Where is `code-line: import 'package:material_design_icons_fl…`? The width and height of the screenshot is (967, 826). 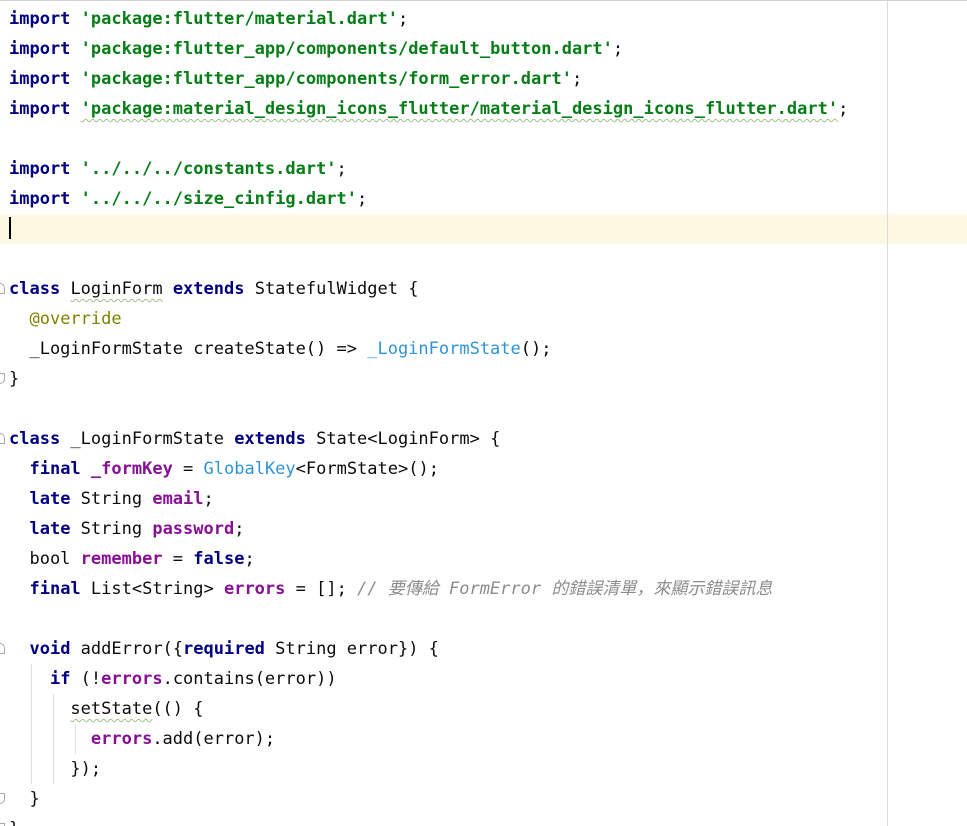
code-line: import 'package:material_design_icons_fl… is located at coordinates (483, 109).